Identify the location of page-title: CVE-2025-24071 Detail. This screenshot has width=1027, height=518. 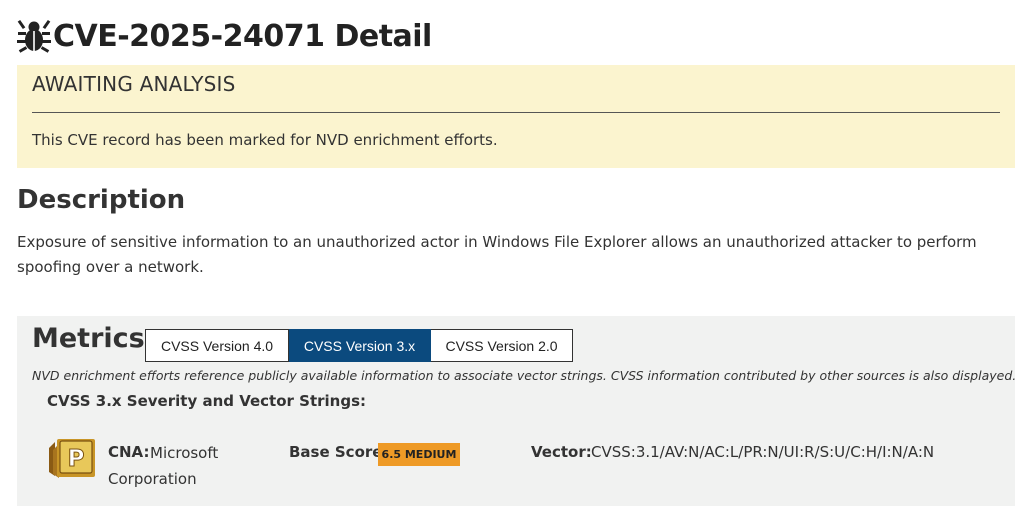
(242, 36).